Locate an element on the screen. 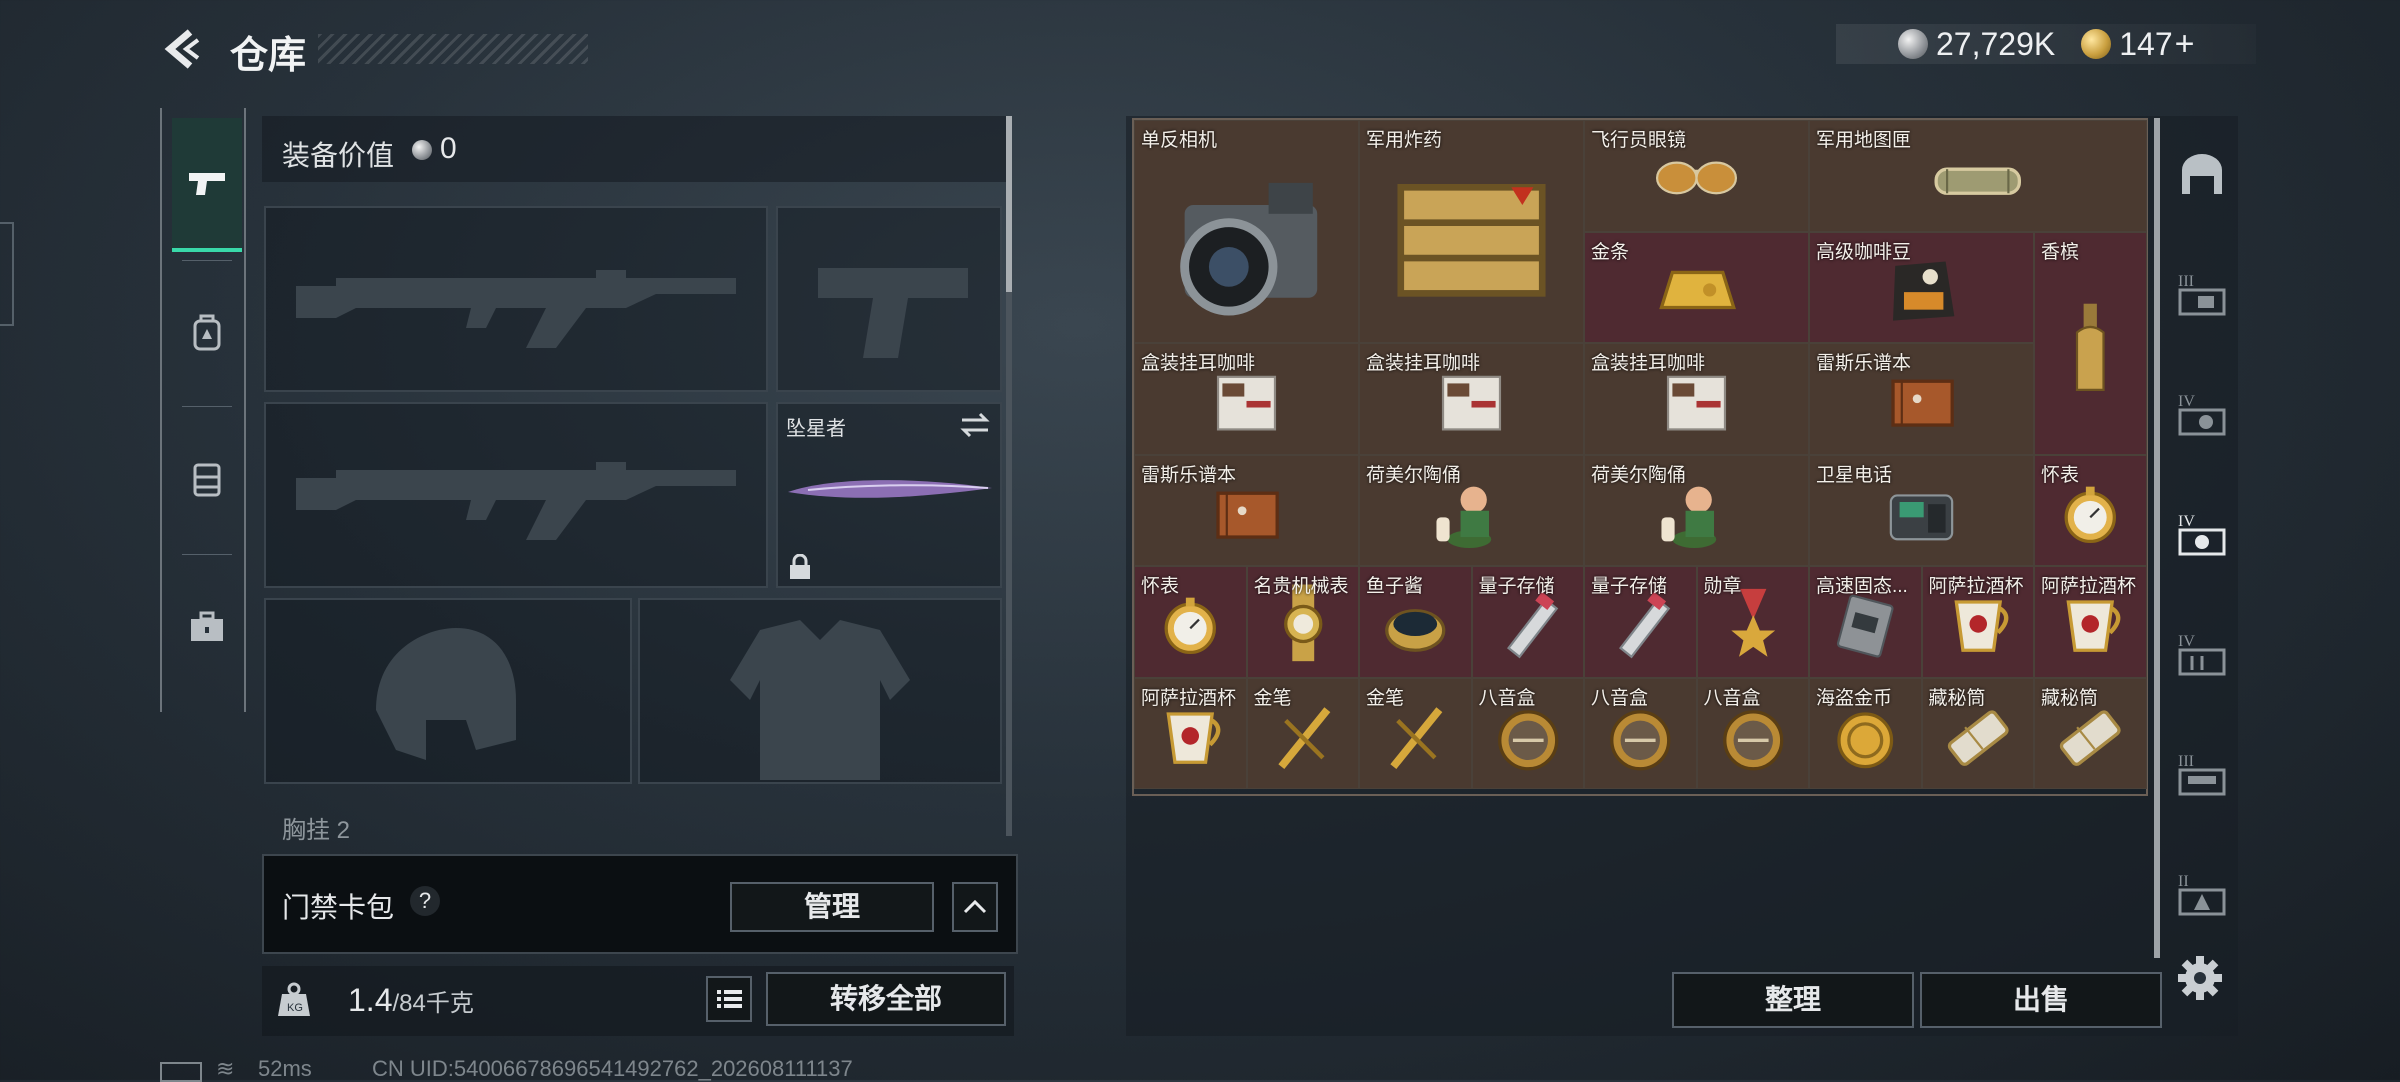 The image size is (2400, 1082). stash-item: 单反相机 is located at coordinates (1246, 231).